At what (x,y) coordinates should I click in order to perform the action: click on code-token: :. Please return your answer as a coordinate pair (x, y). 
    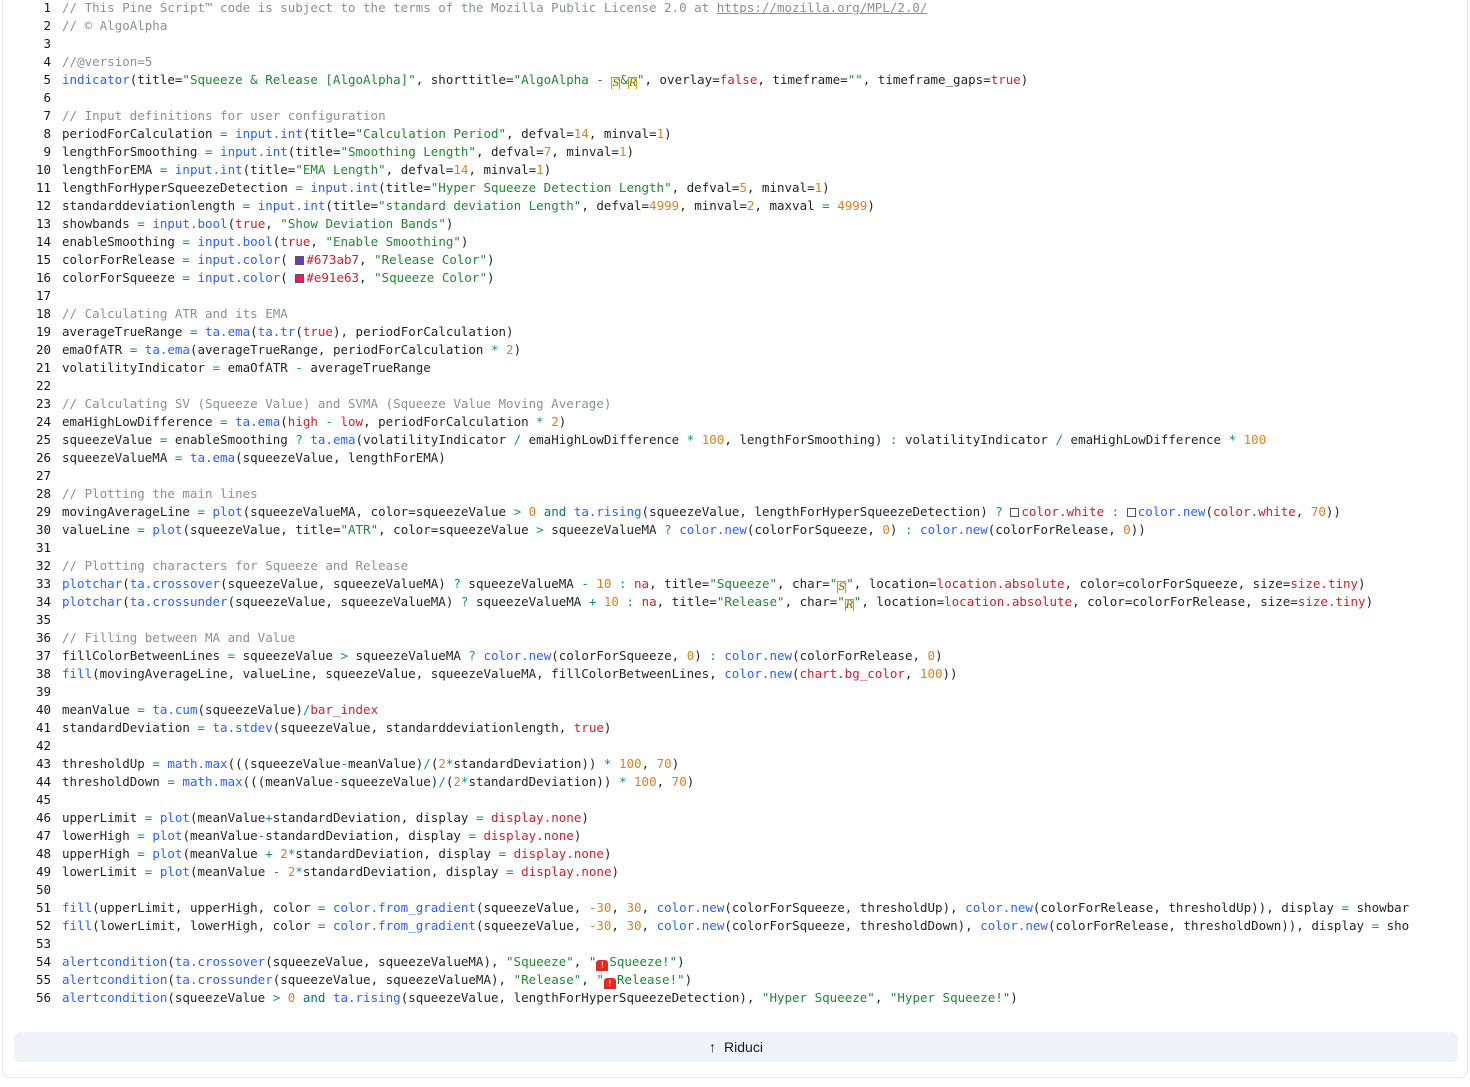
    Looking at the image, I should click on (713, 655).